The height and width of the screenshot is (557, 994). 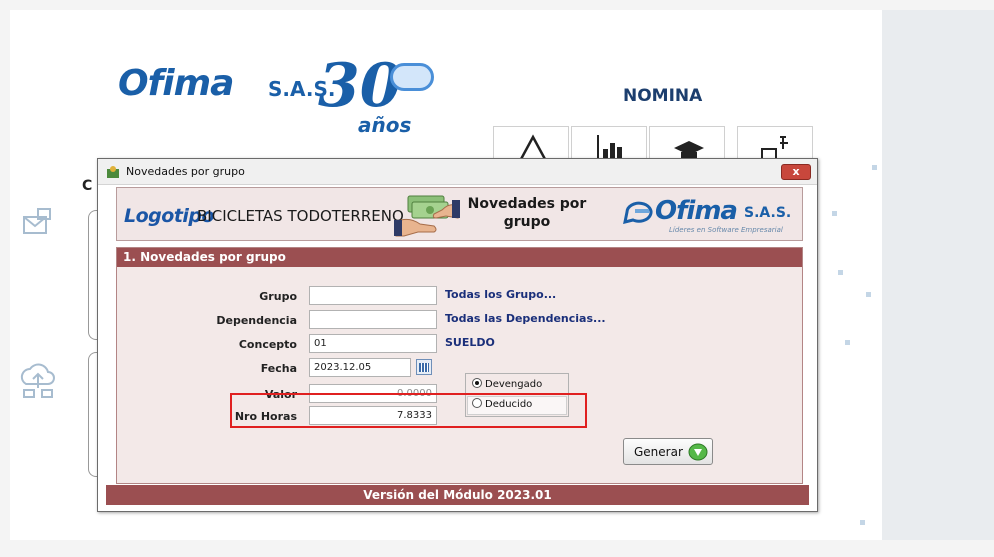 What do you see at coordinates (373, 319) in the screenshot?
I see `dependencia-input` at bounding box center [373, 319].